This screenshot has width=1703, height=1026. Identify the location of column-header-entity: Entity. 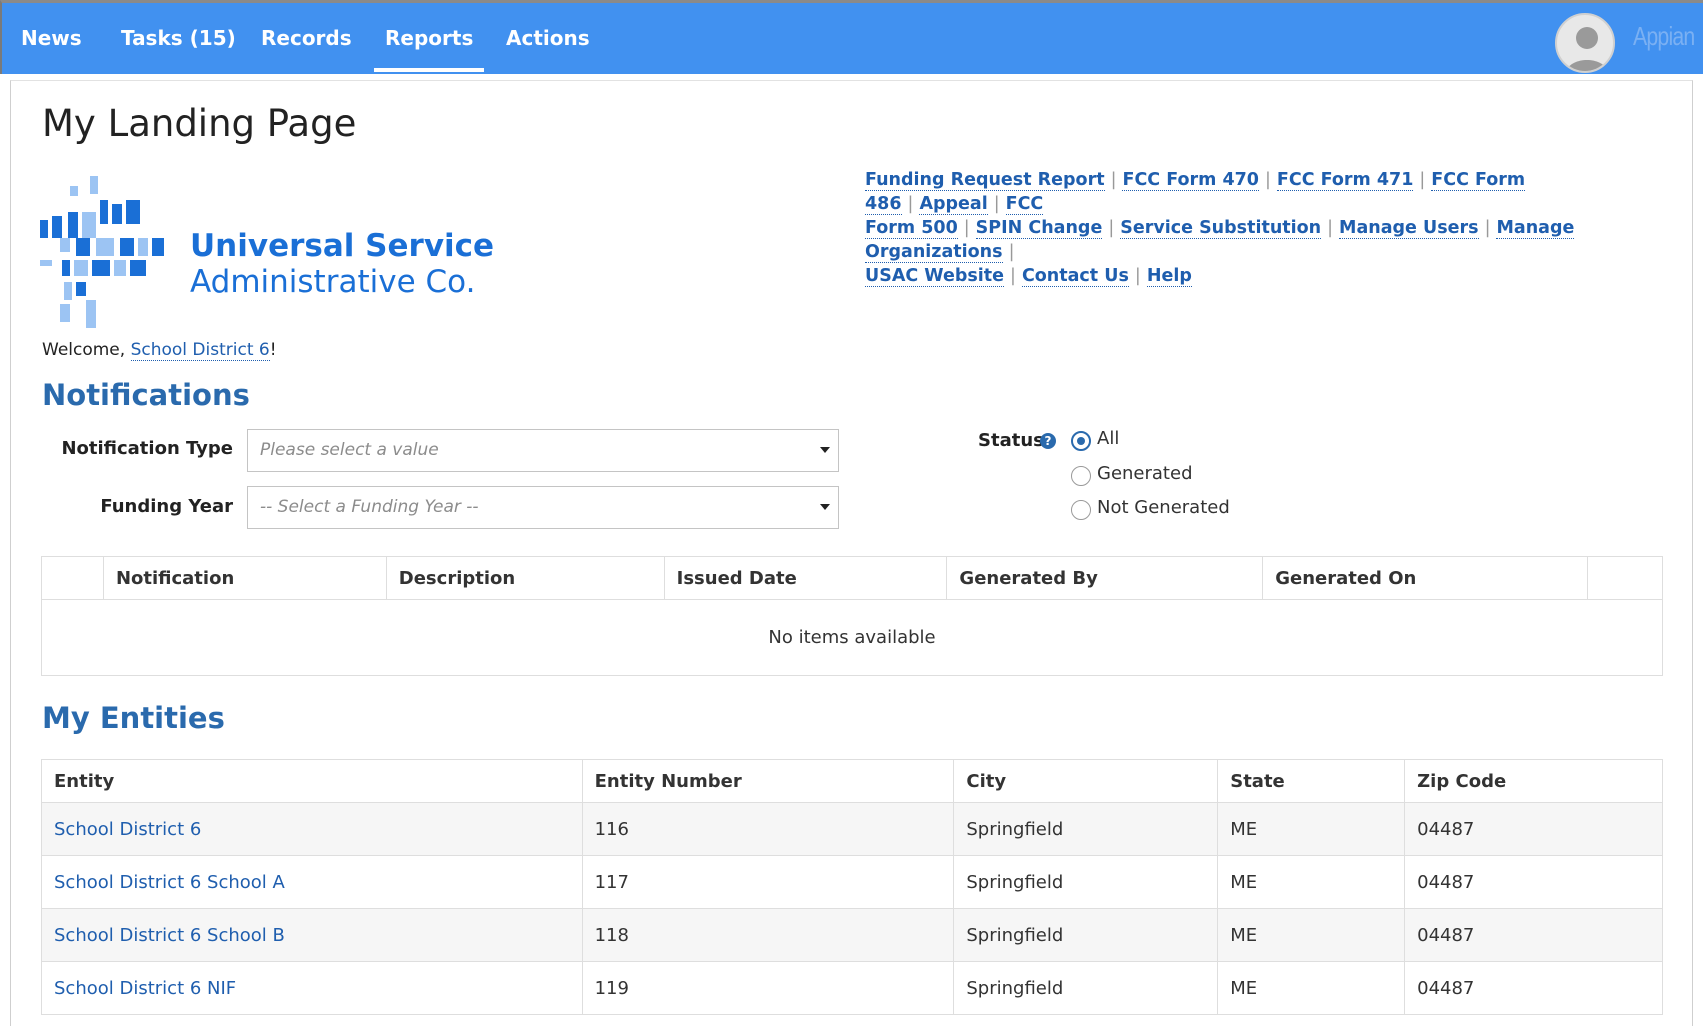
(312, 781).